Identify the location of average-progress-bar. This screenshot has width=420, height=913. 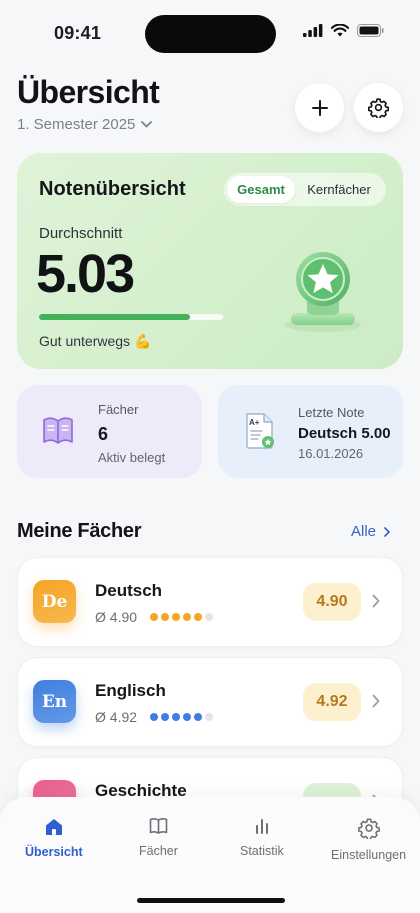
(131, 317).